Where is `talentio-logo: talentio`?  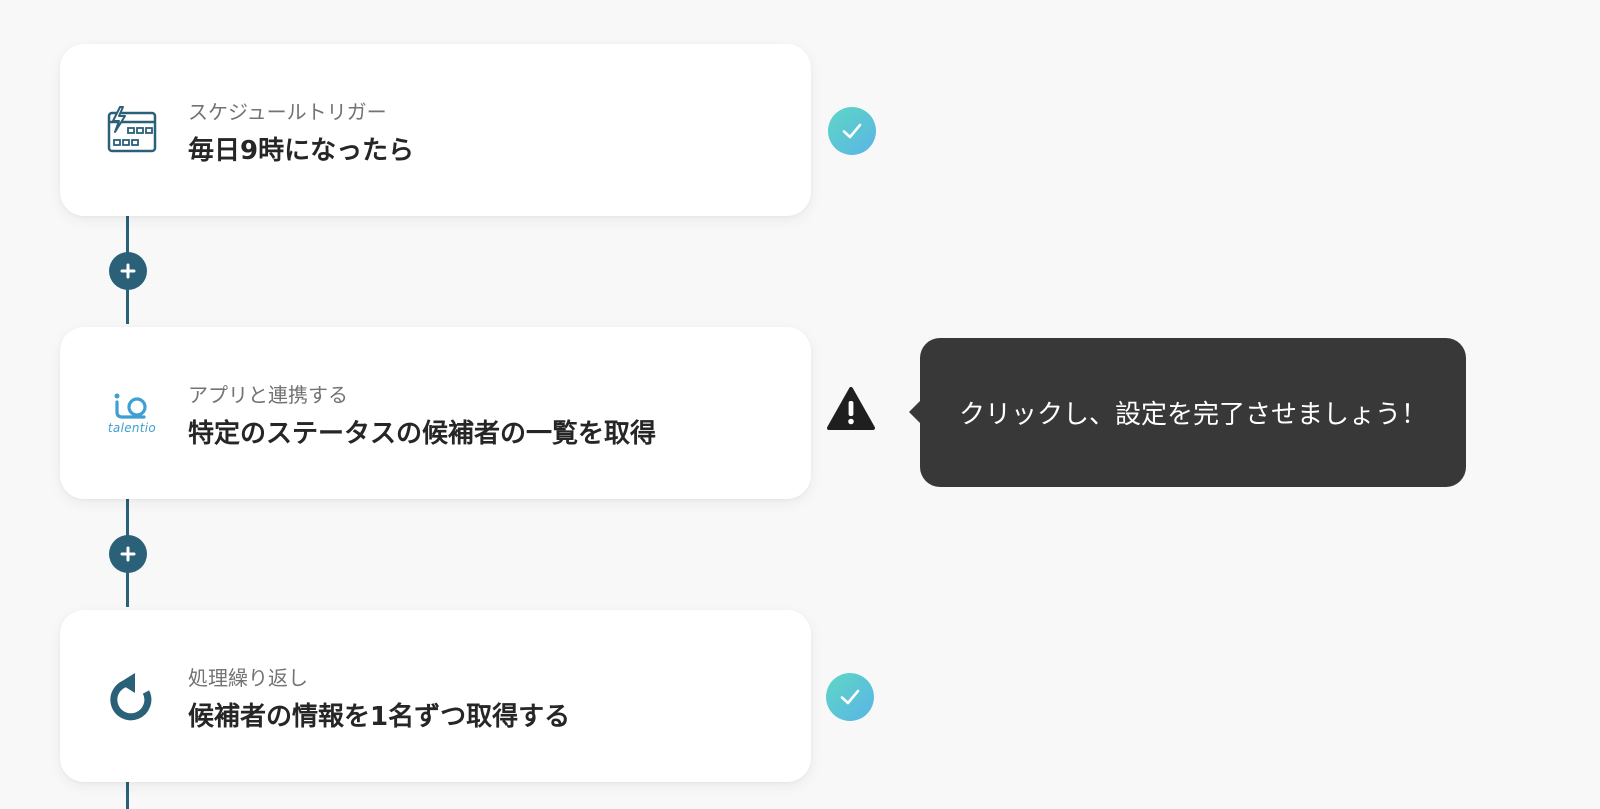 talentio-logo: talentio is located at coordinates (132, 413).